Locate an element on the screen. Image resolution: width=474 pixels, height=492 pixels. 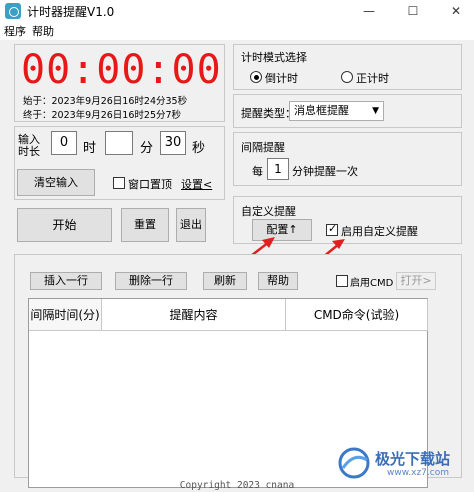
end-time: 终于：2023年9月26日16时25分7秒 is located at coordinates (102, 115).